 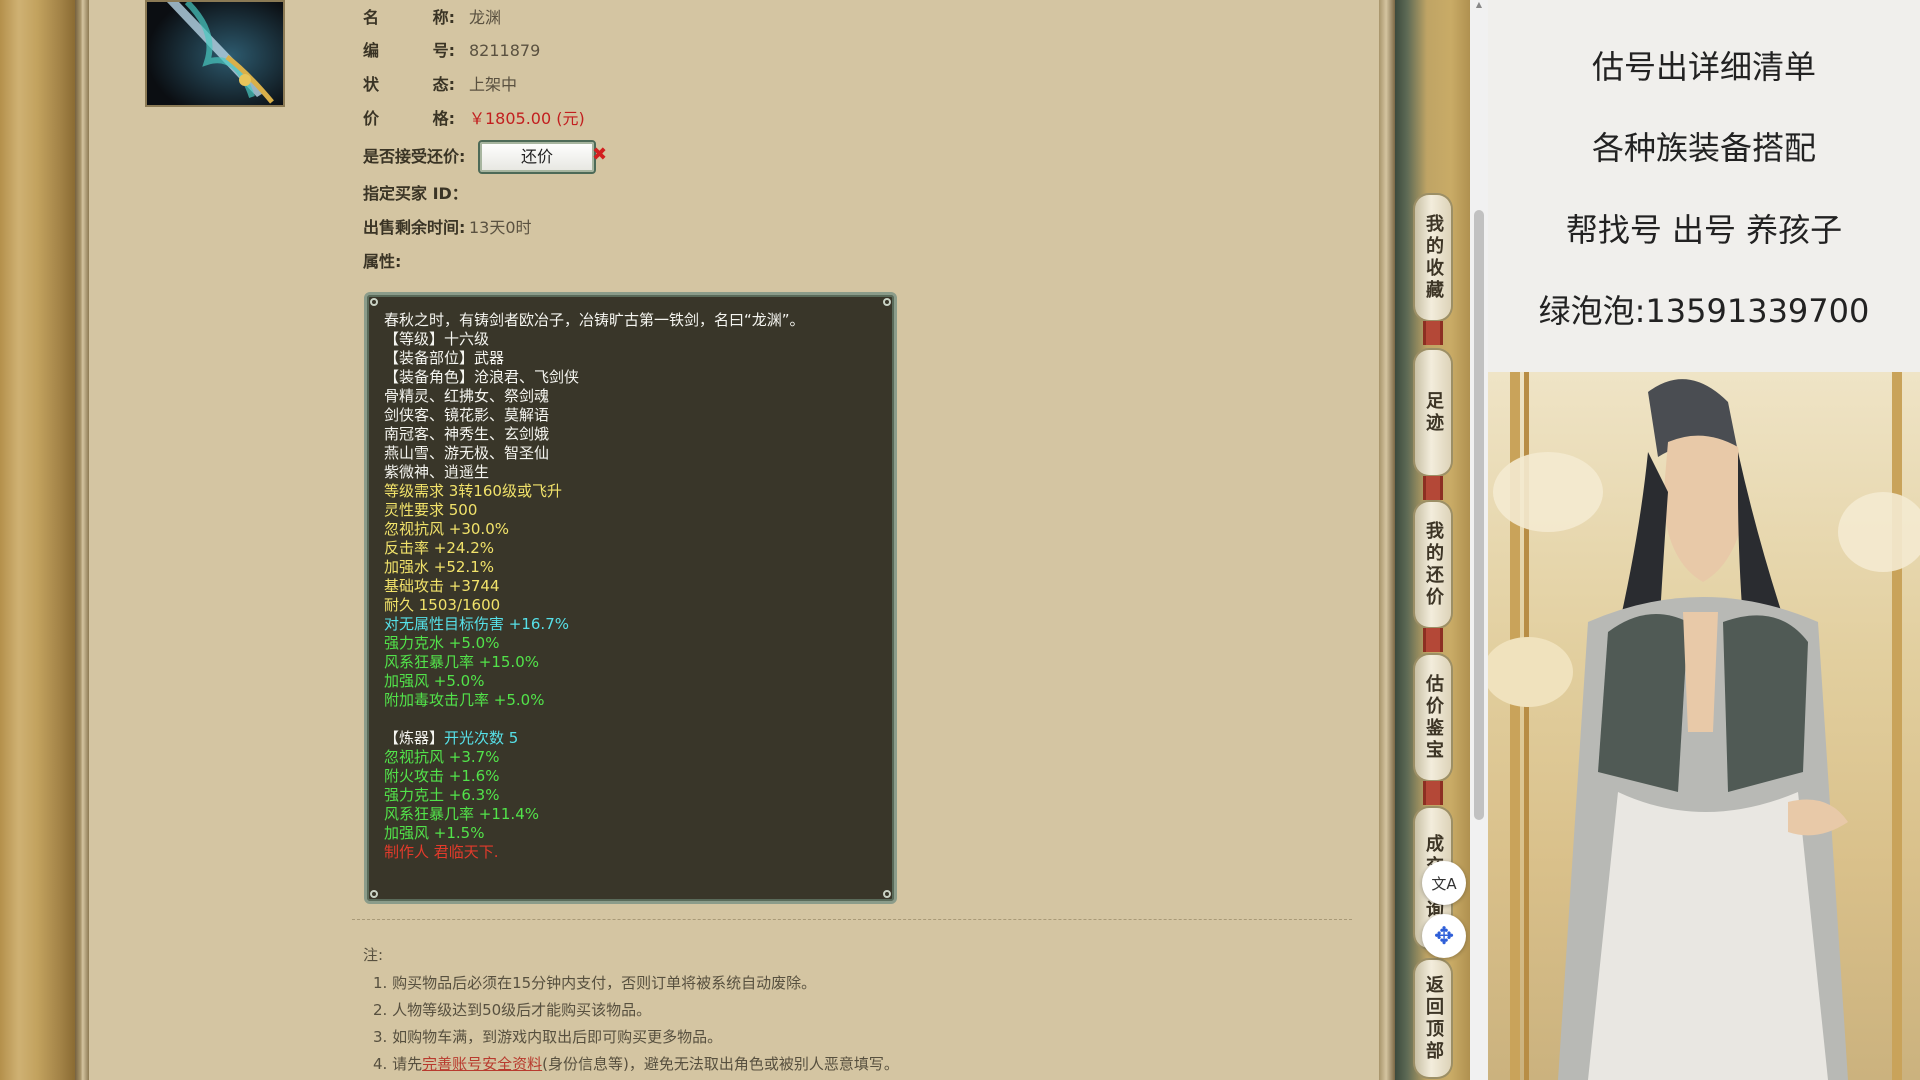 I want to click on account-security-link: 完善账号安全资料, so click(x=482, y=1064).